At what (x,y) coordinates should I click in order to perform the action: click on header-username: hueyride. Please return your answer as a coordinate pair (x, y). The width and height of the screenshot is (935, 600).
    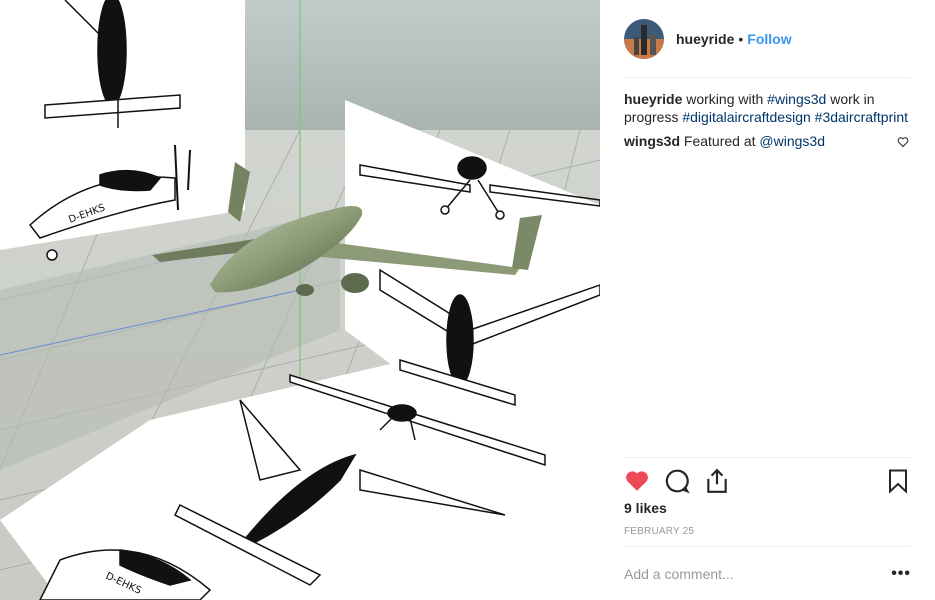
    Looking at the image, I should click on (705, 39).